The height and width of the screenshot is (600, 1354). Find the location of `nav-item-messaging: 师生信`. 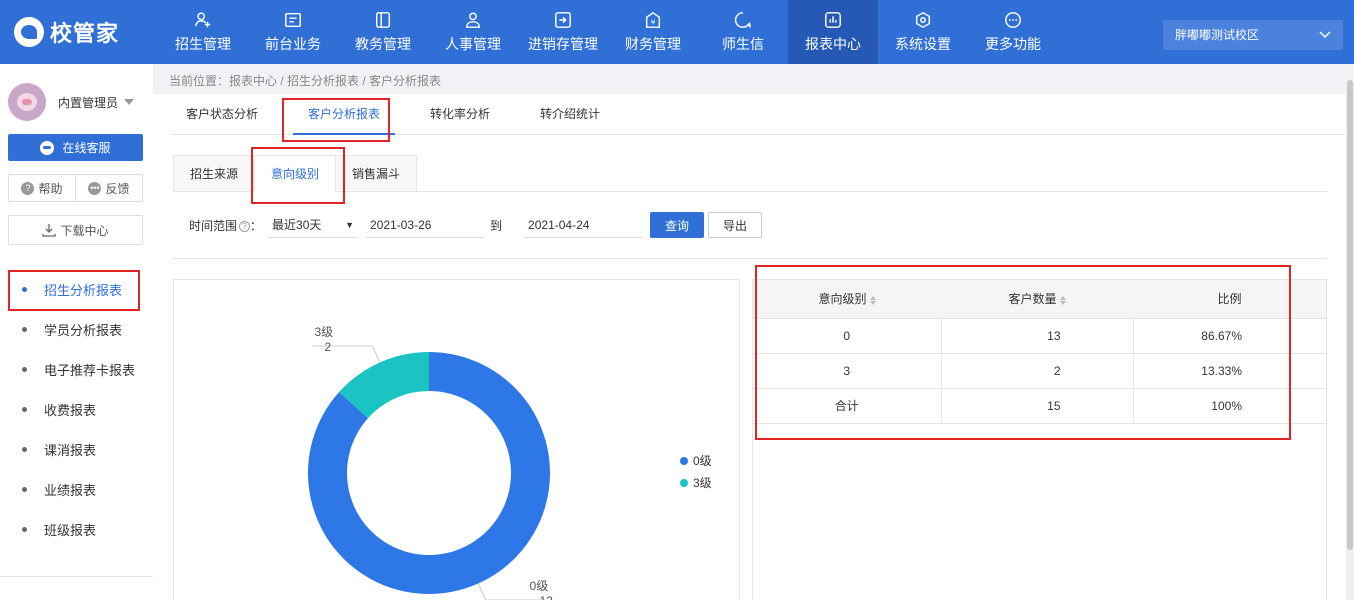

nav-item-messaging: 师生信 is located at coordinates (743, 32).